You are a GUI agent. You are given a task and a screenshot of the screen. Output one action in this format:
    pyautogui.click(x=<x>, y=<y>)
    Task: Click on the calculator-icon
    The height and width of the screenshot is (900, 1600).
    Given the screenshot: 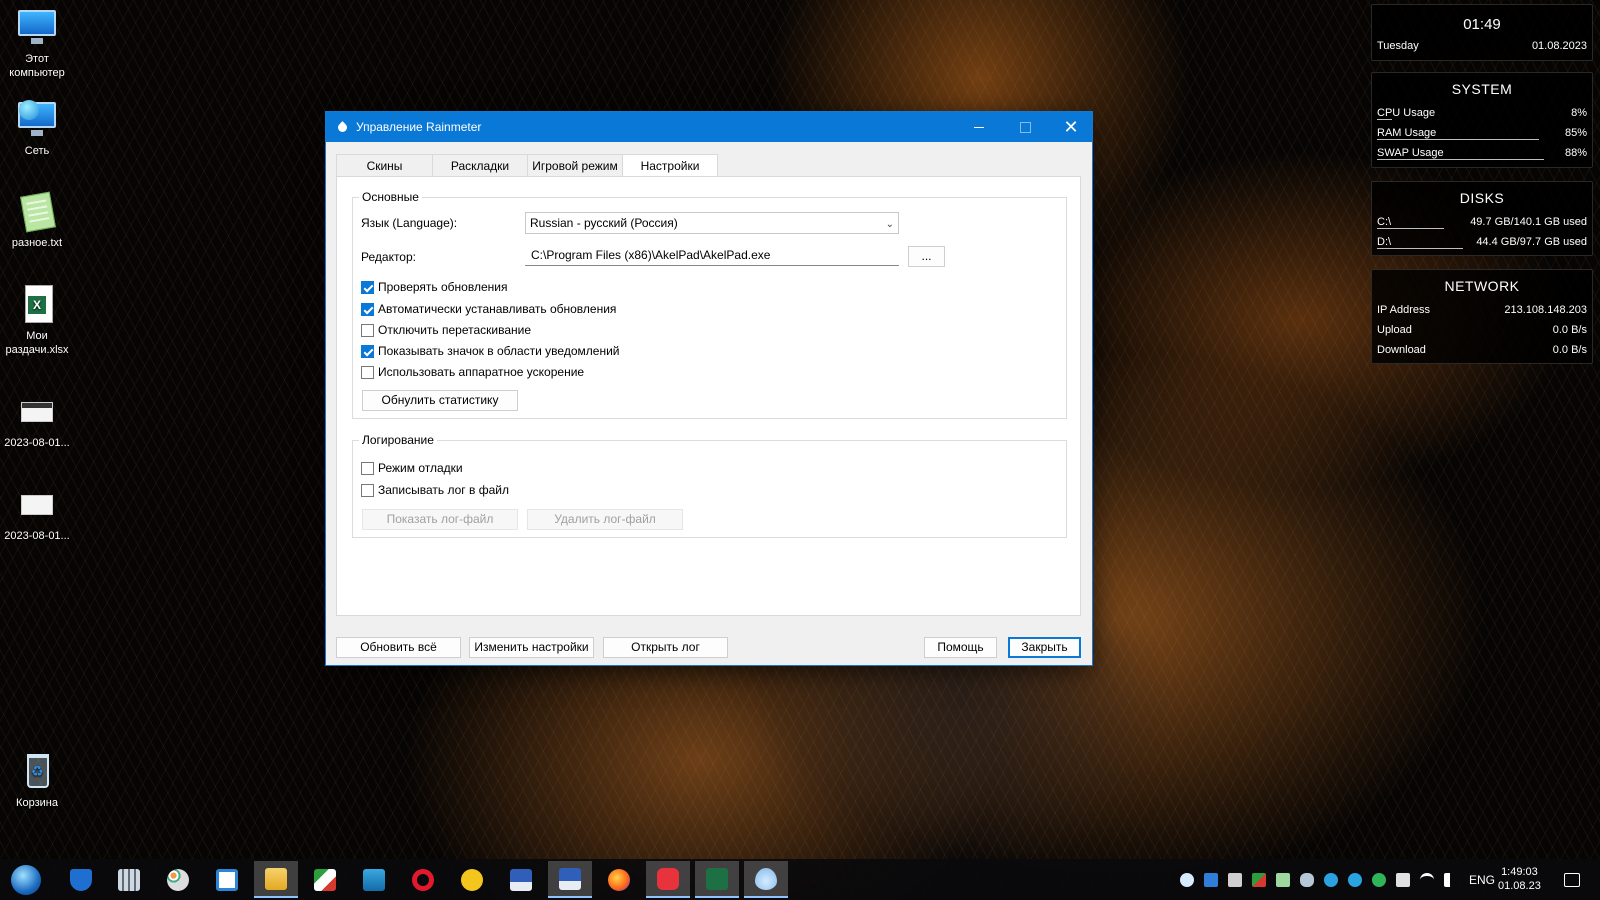 What is the action you would take?
    pyautogui.click(x=129, y=879)
    